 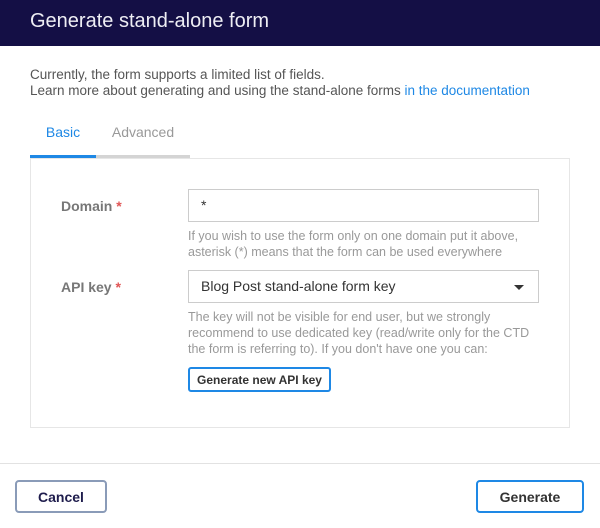 What do you see at coordinates (150, 21) in the screenshot?
I see `dialog-title: Generate stand-alone form` at bounding box center [150, 21].